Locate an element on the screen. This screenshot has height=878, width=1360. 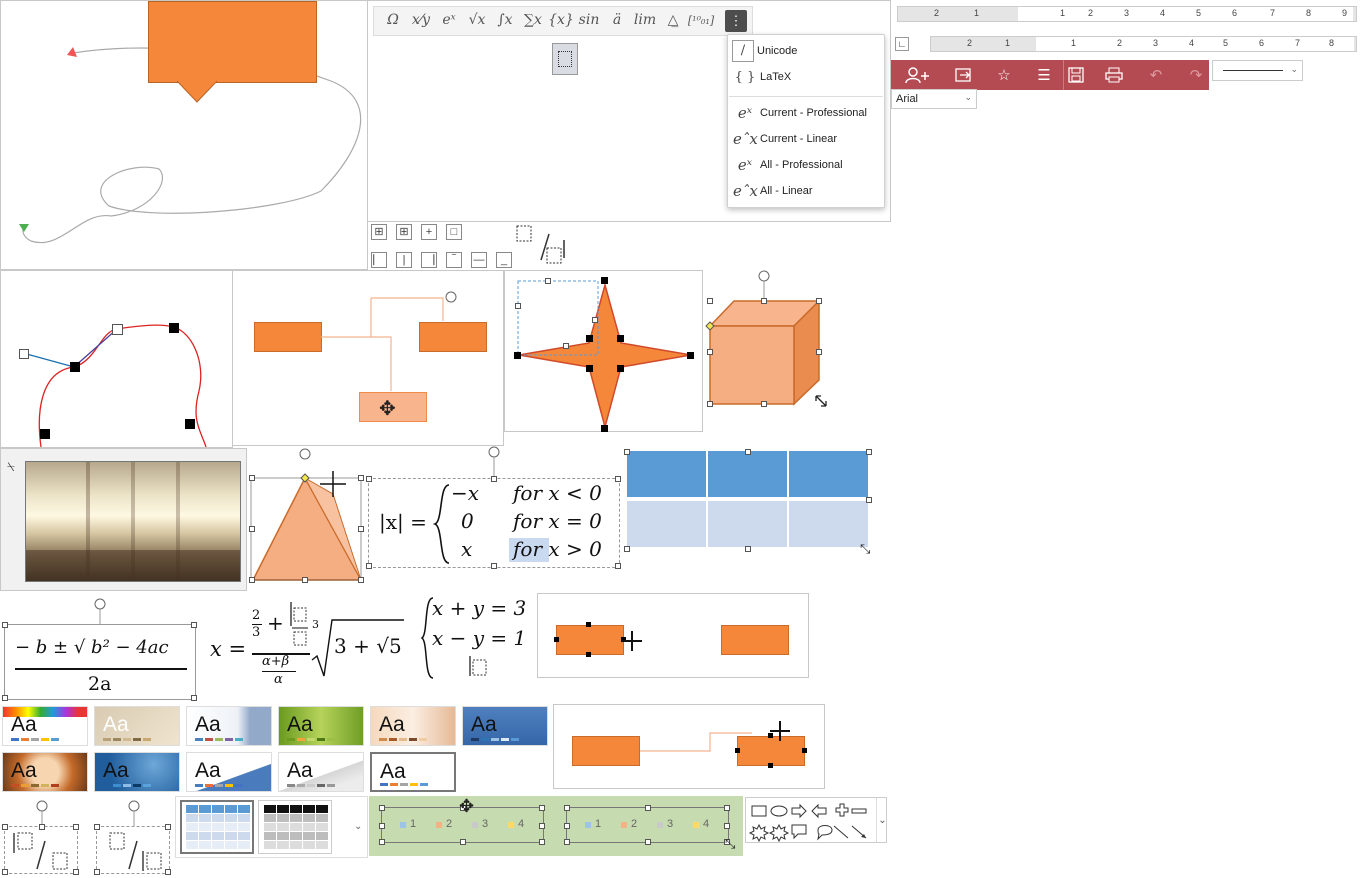
cross-icon: + is located at coordinates (429, 232).